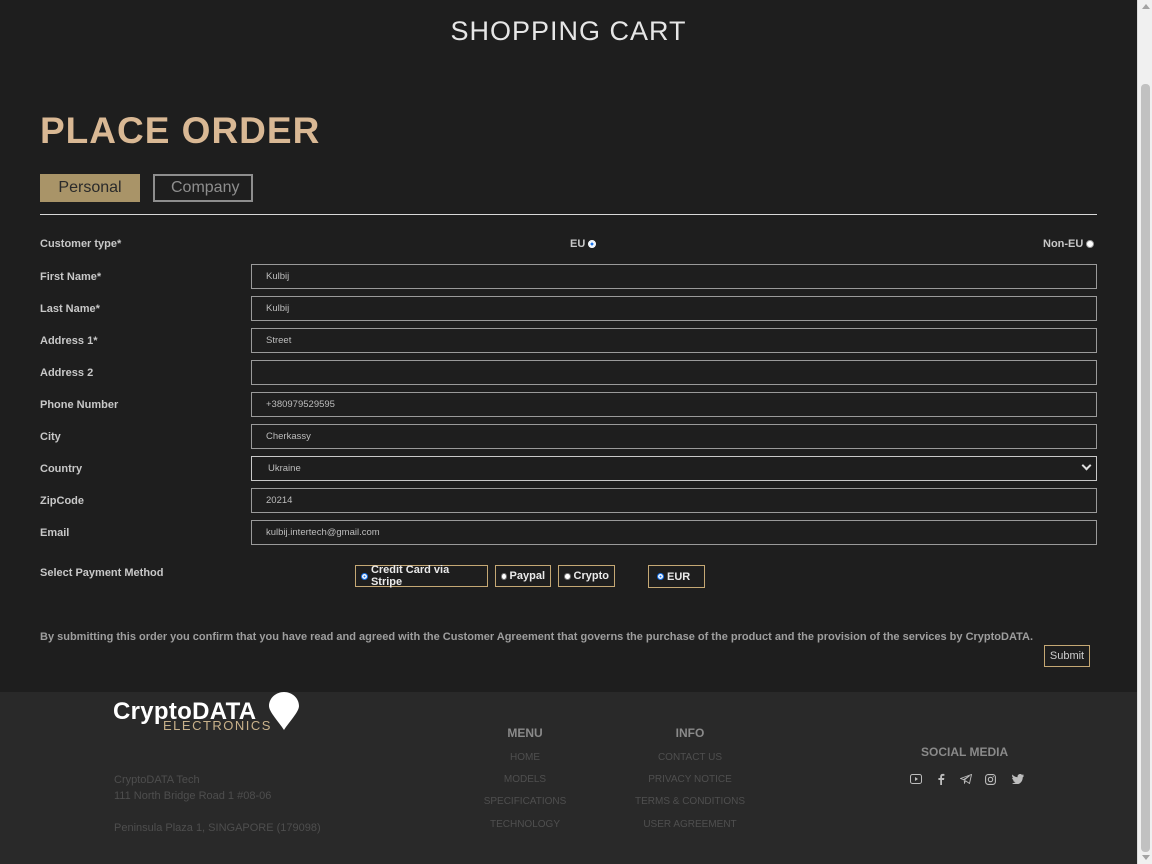 The image size is (1152, 864). I want to click on currency-eur-button: EUR, so click(676, 576).